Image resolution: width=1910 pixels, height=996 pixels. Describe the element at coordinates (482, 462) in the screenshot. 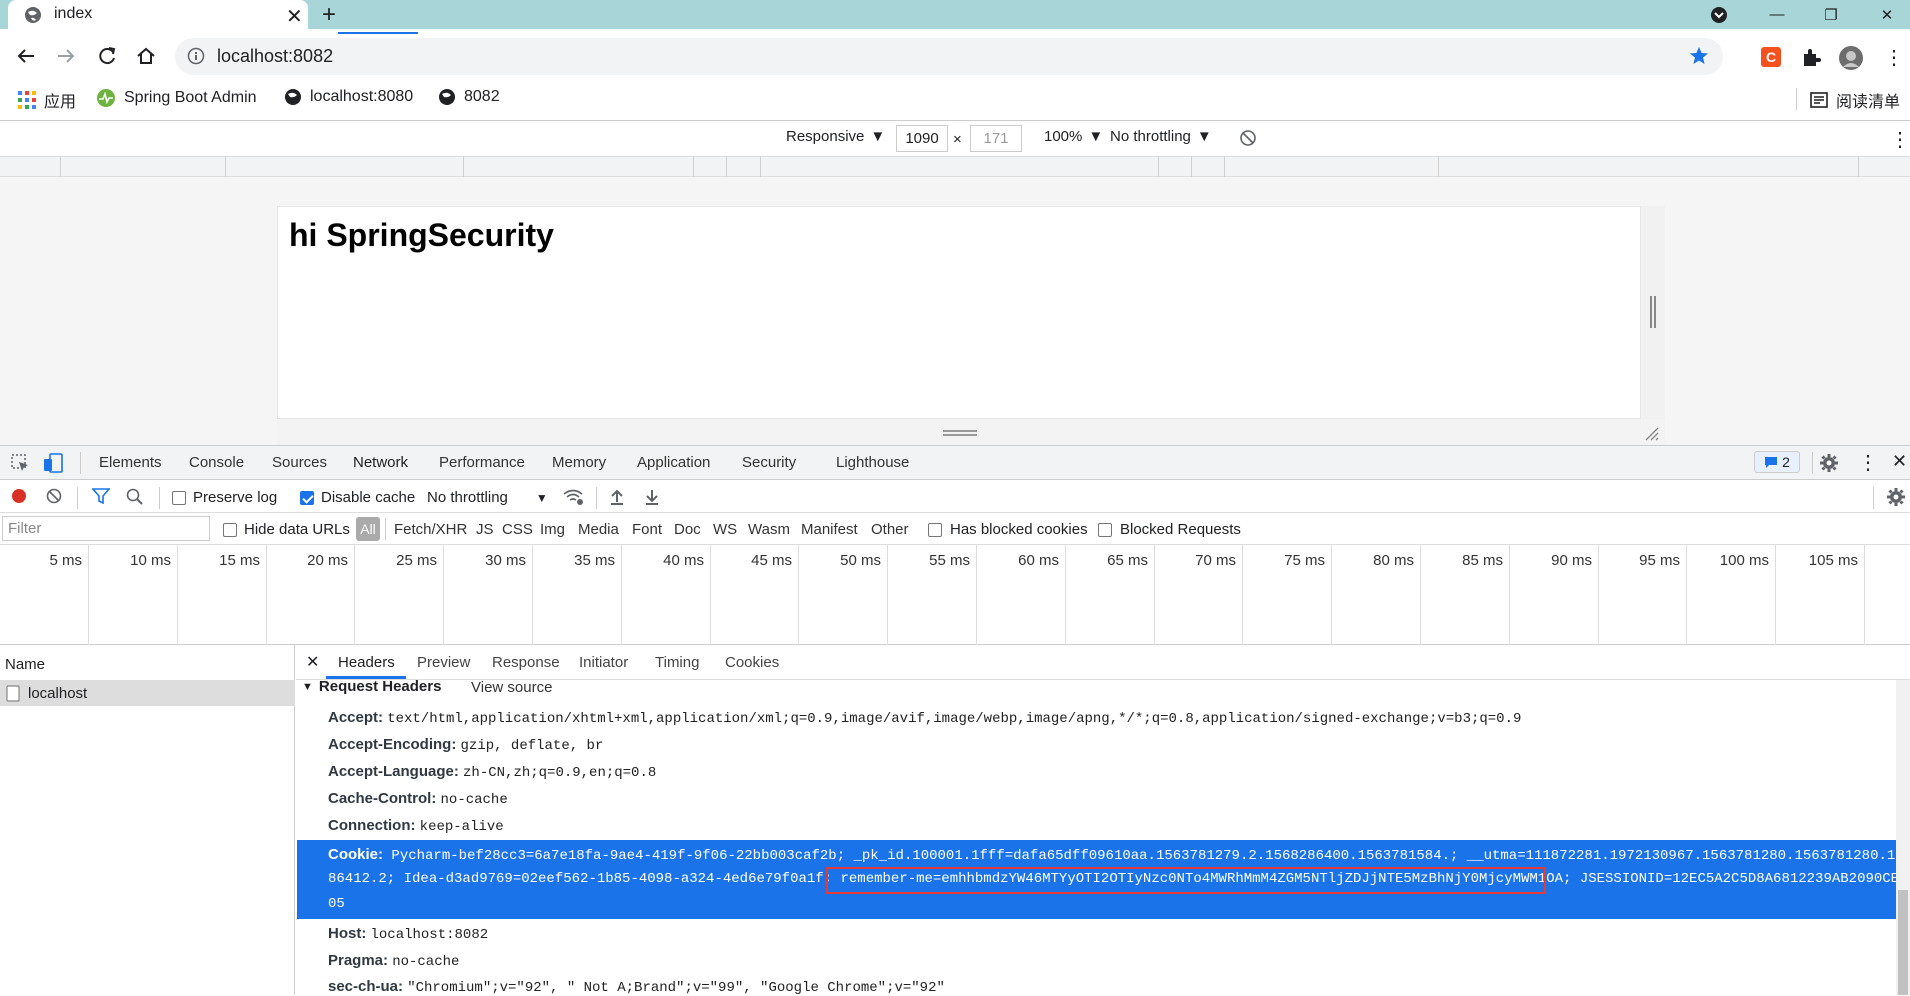

I see `tab-performance: Performance` at that location.